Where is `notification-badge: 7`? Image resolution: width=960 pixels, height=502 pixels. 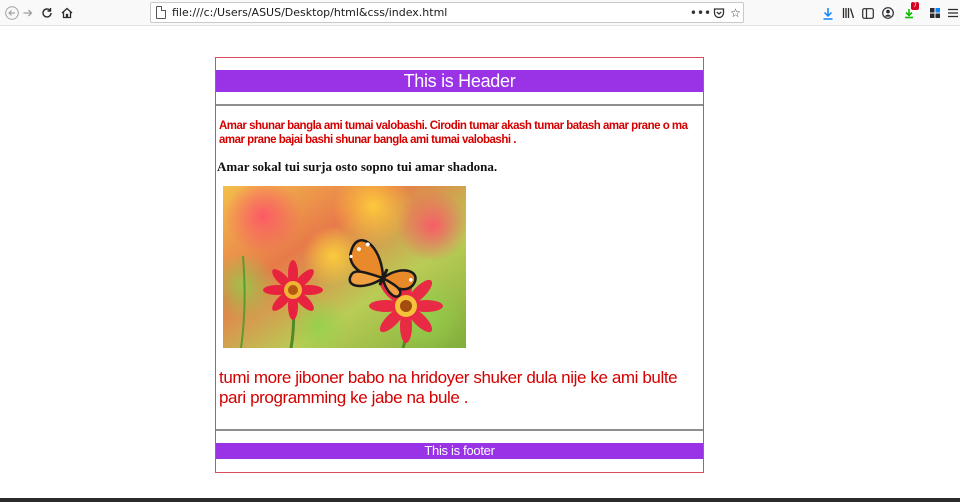
notification-badge: 7 is located at coordinates (915, 6).